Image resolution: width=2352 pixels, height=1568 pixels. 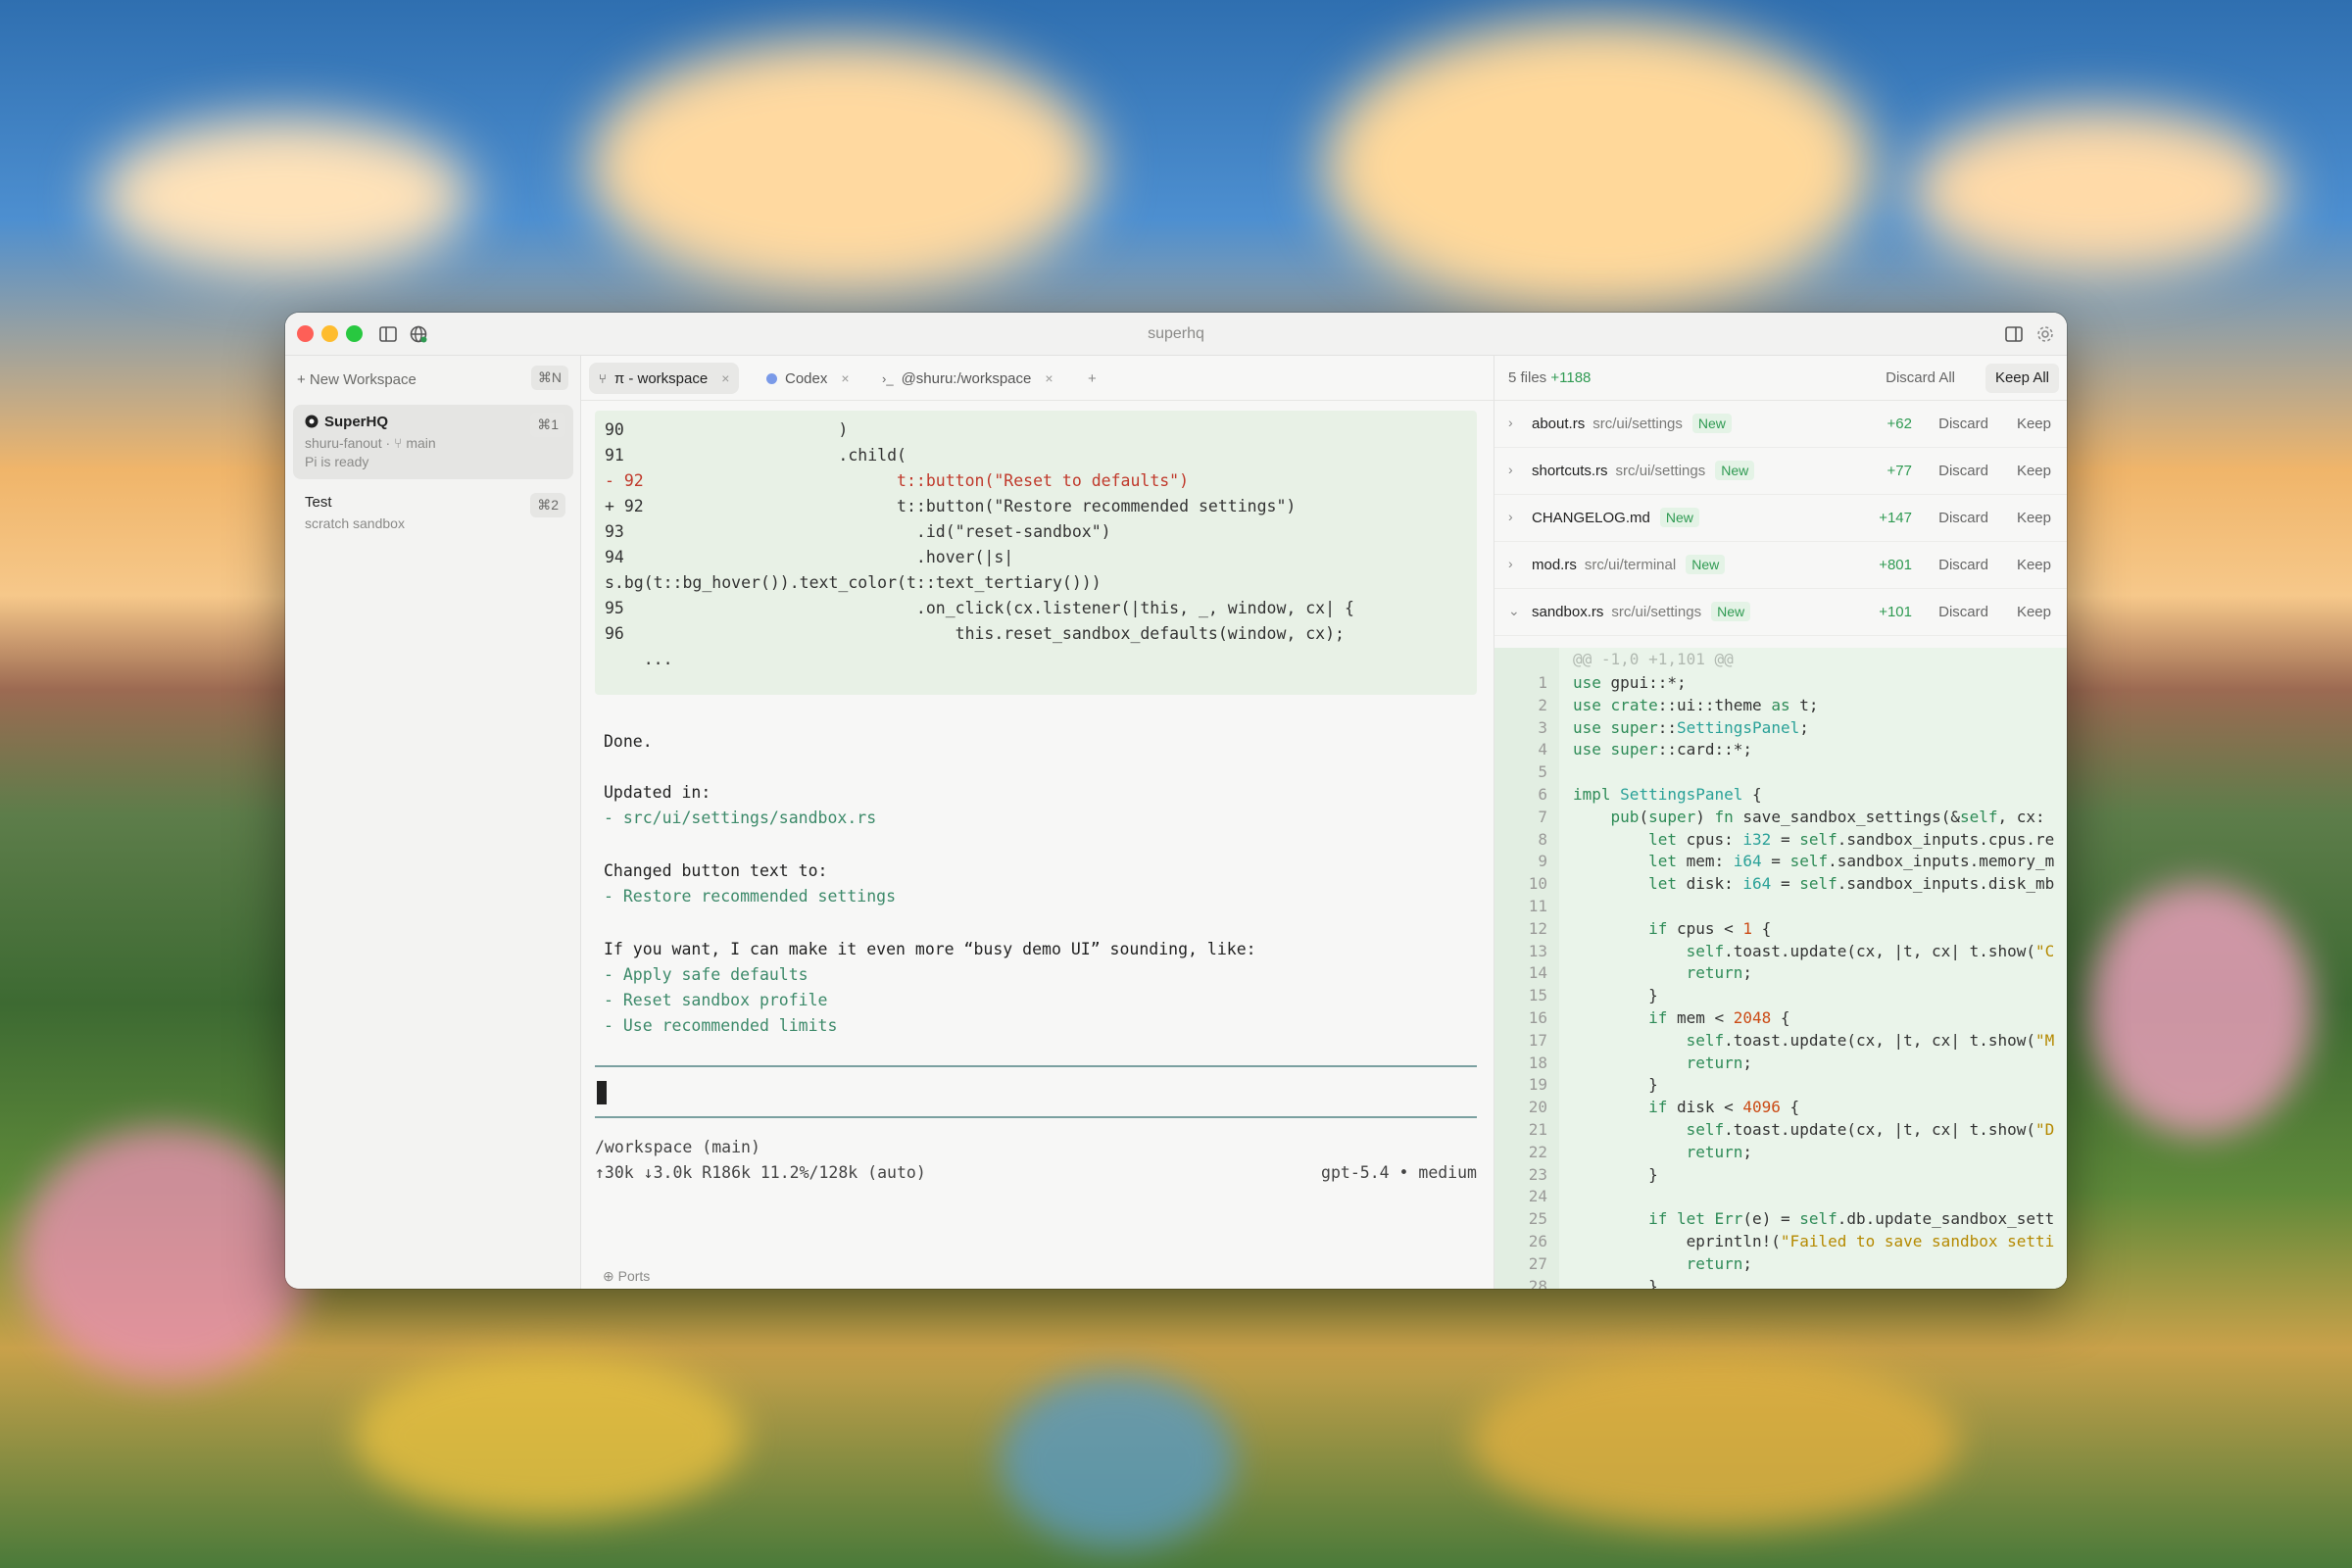 I want to click on message-updated-file: - src/ui/settings/sandbox.rs, so click(x=740, y=817).